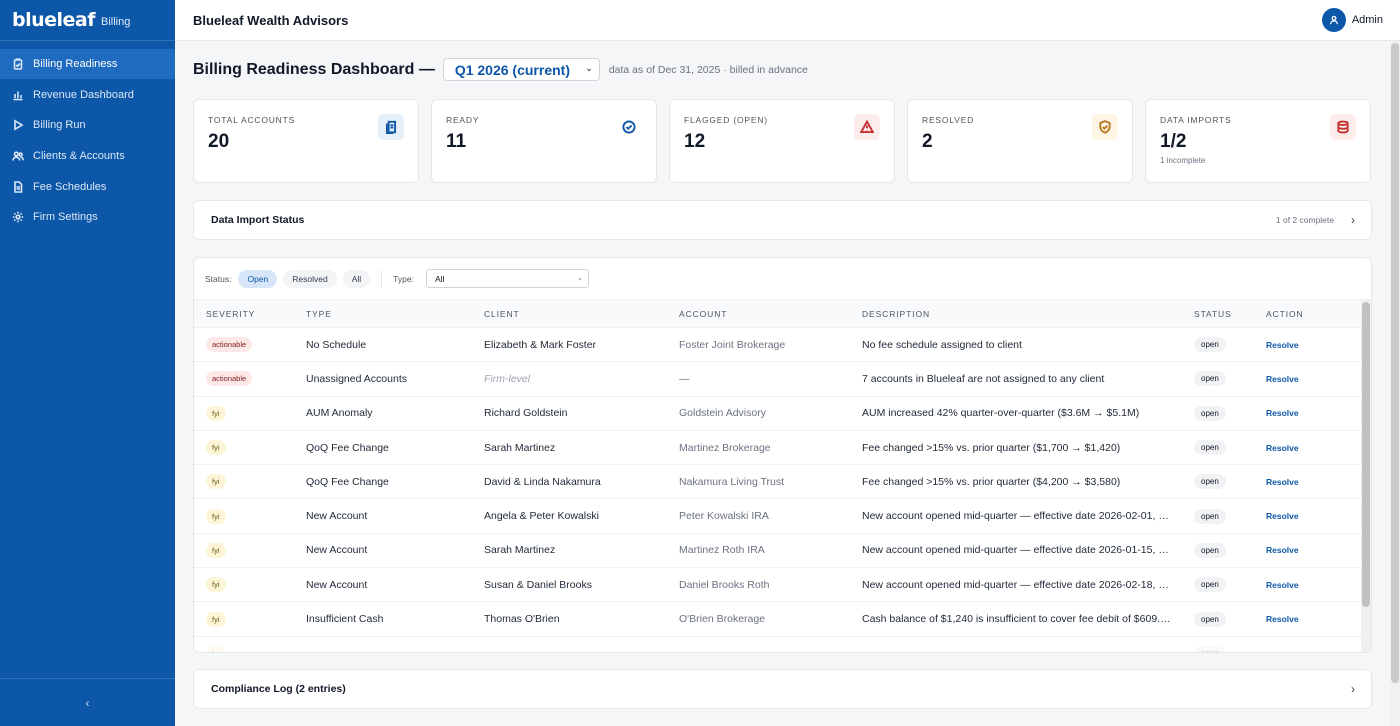 This screenshot has height=726, width=1400. Describe the element at coordinates (87, 187) in the screenshot. I see `sidebar-item-fee-schedules: Fee Schedules` at that location.